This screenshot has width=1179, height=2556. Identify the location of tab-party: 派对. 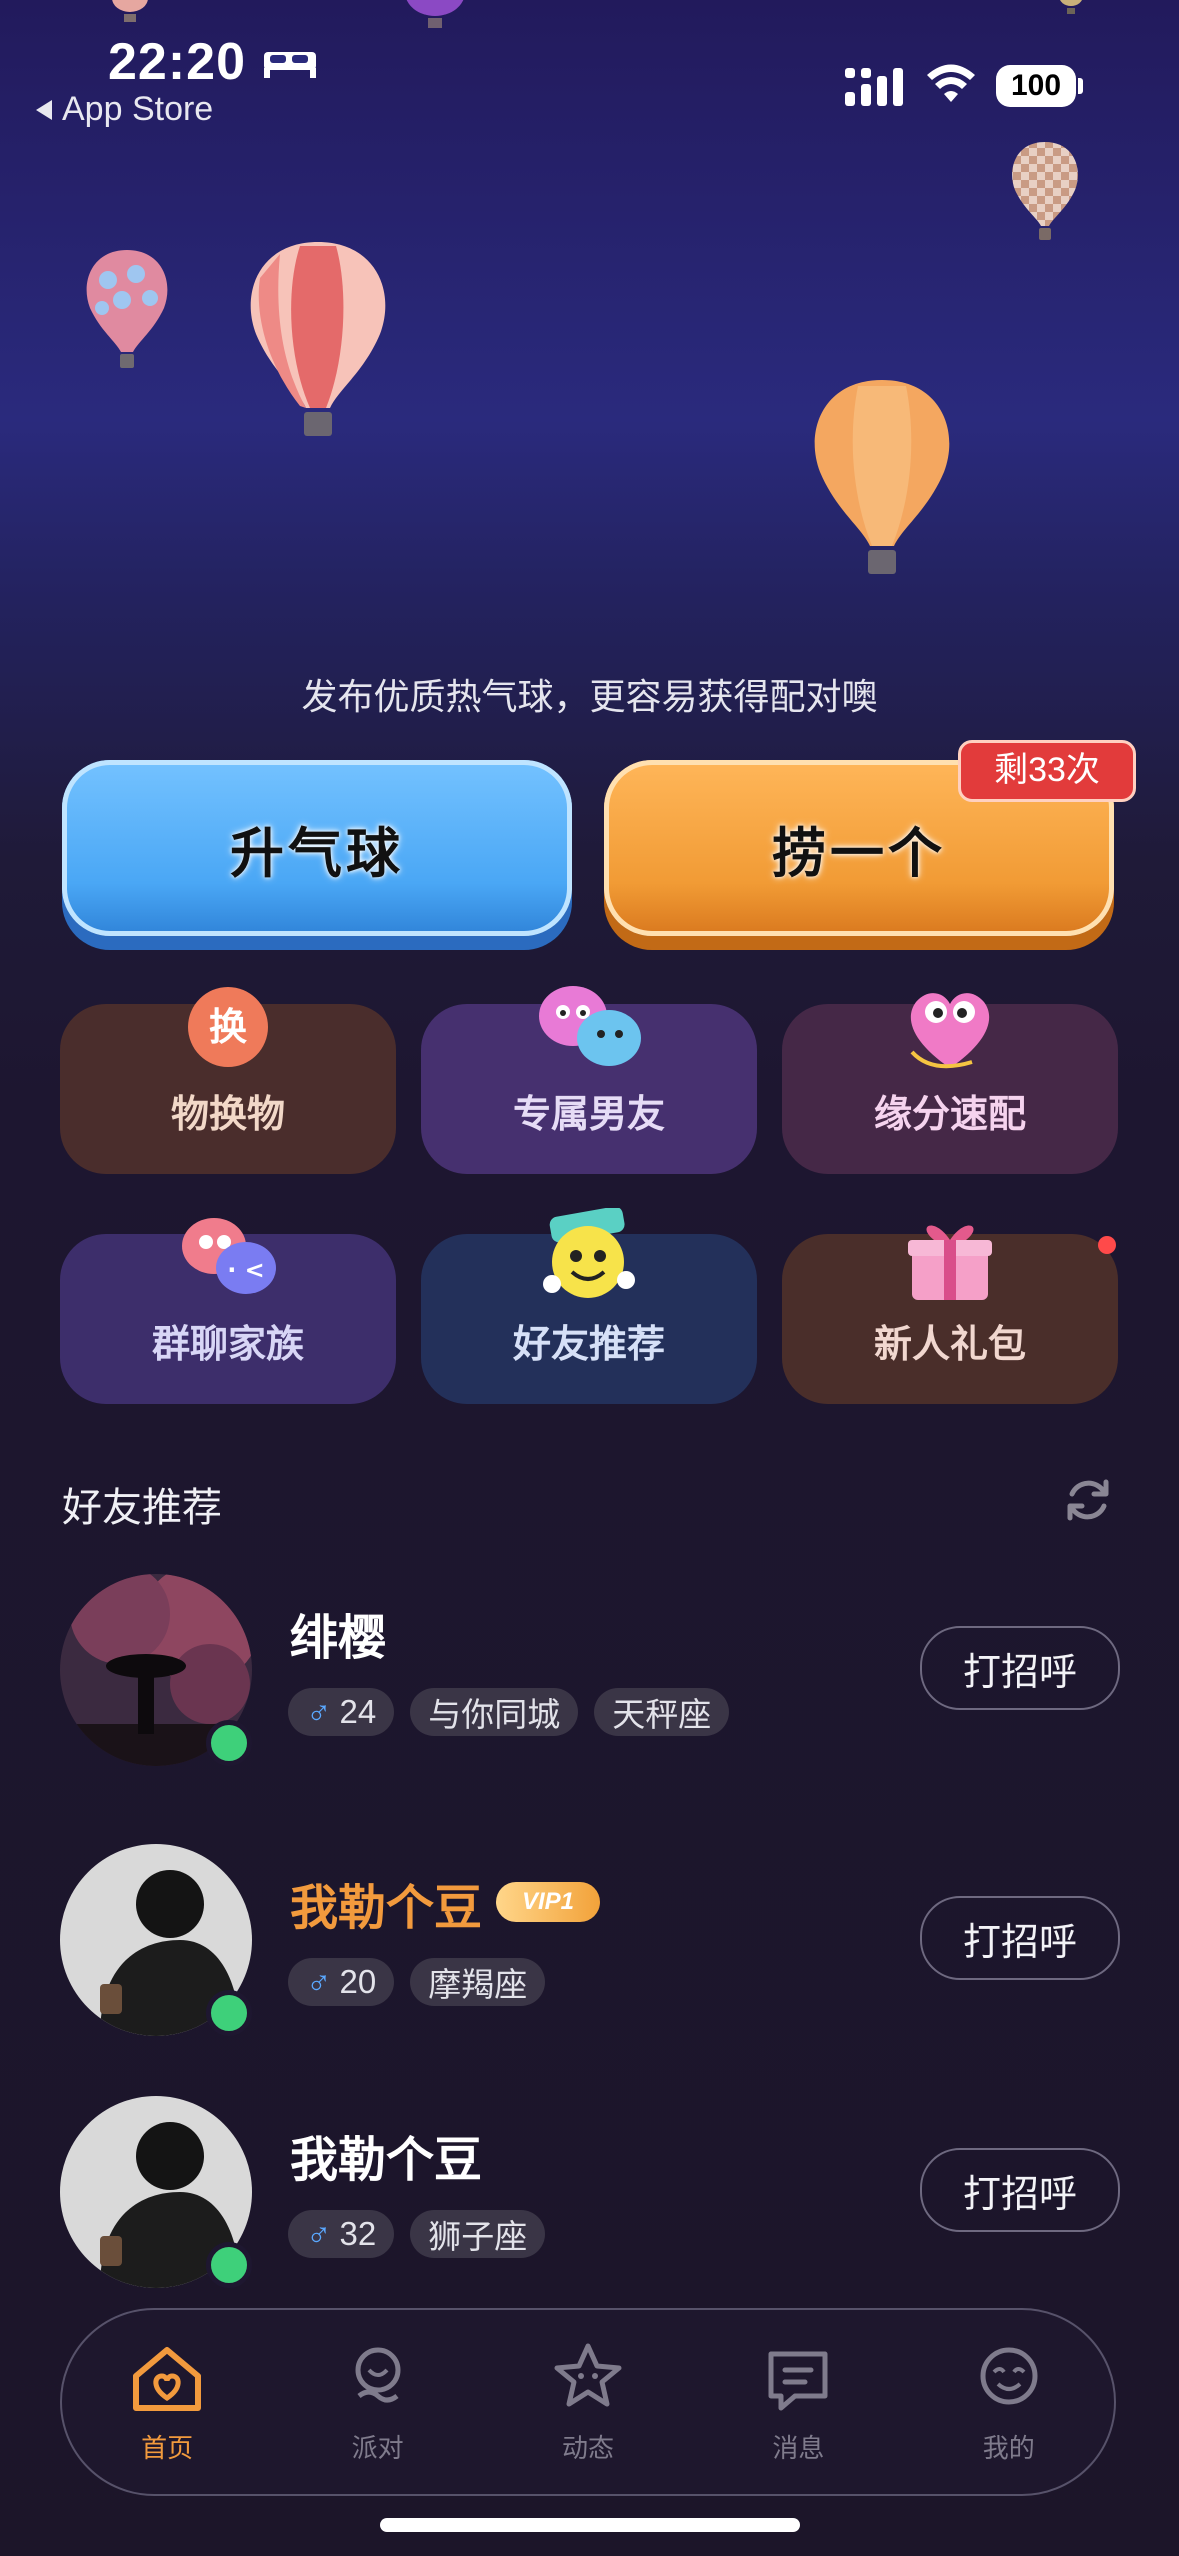
(378, 2402).